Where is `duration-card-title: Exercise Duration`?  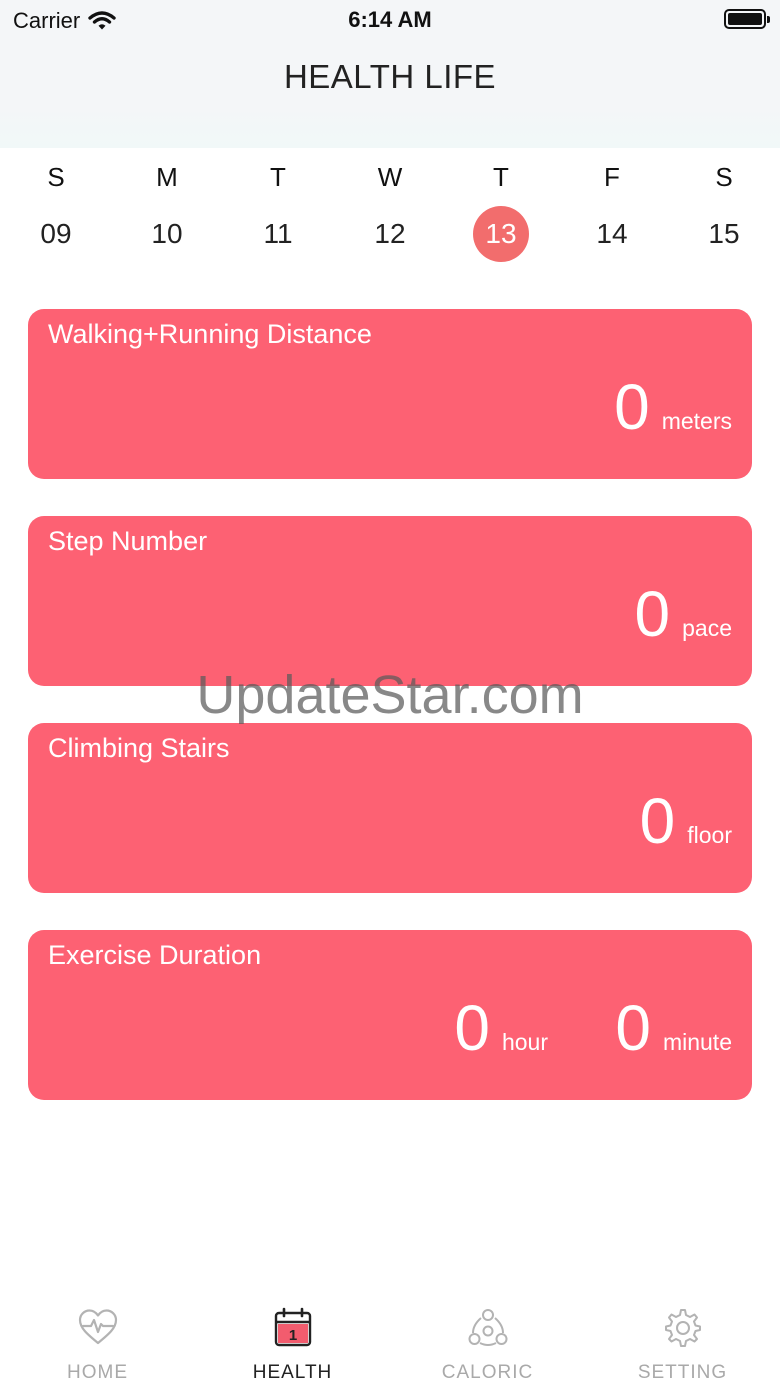 duration-card-title: Exercise Duration is located at coordinates (155, 955).